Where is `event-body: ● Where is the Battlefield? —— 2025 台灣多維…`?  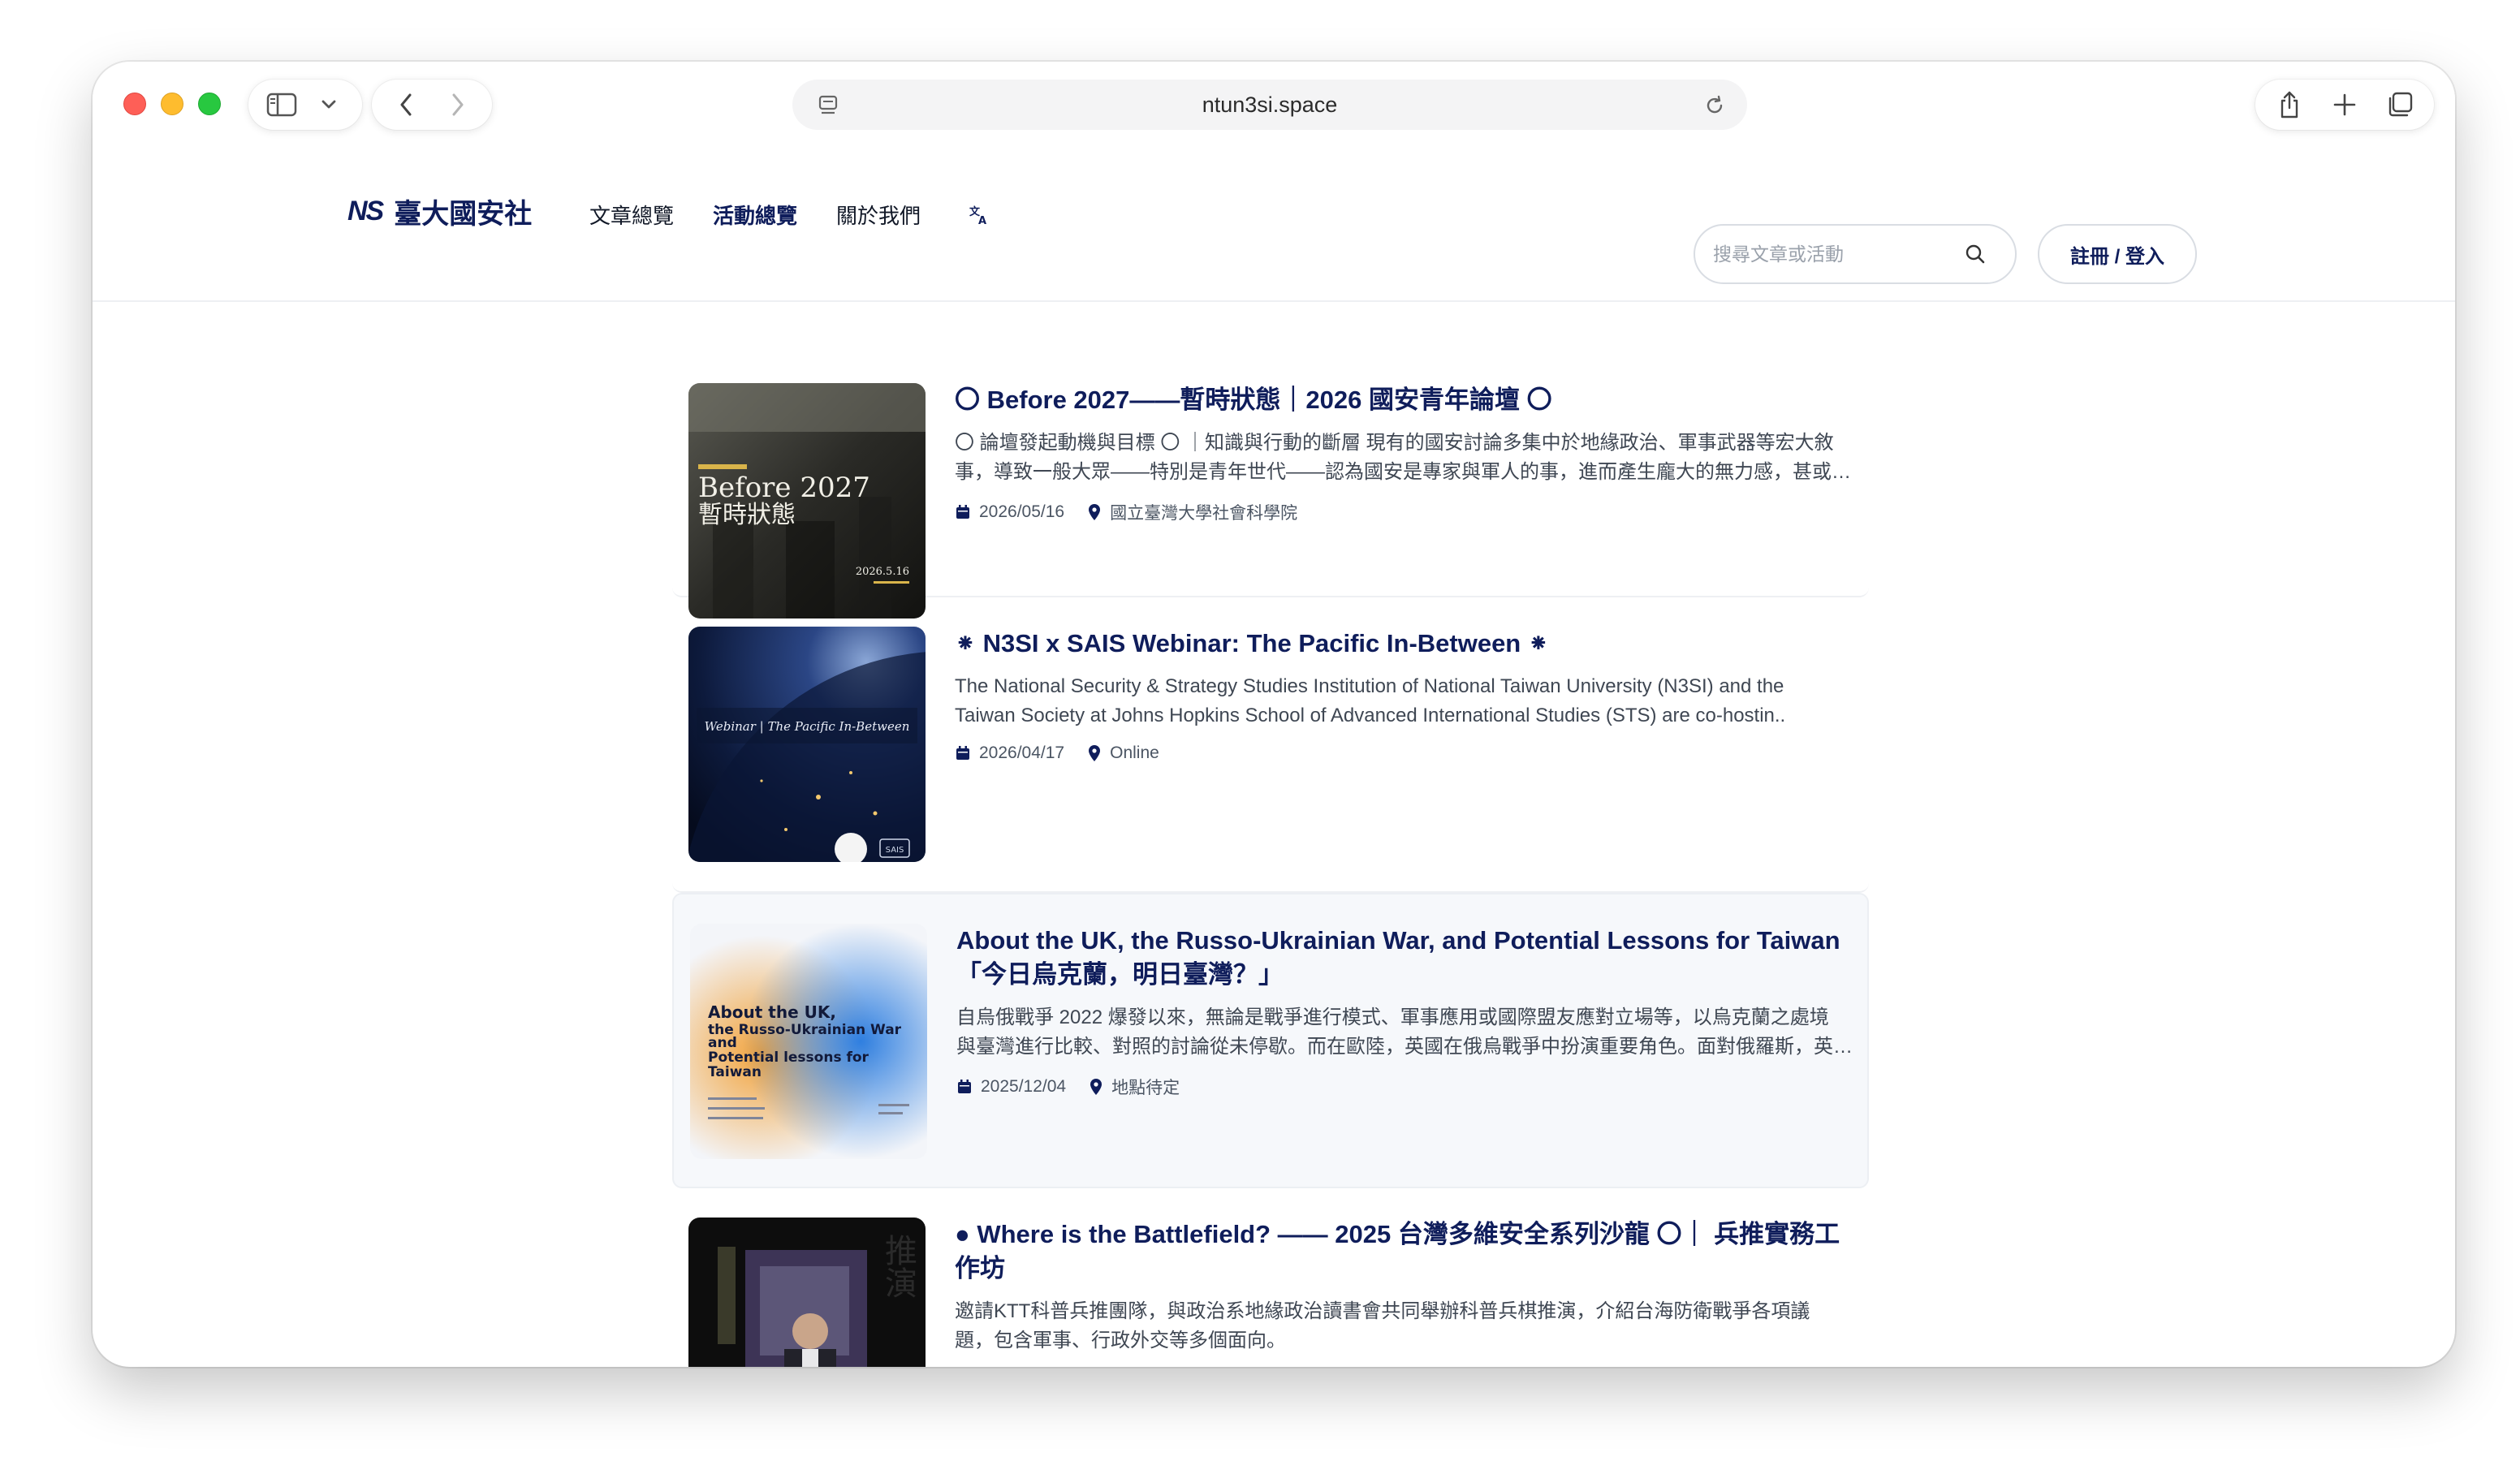
event-body: ● Where is the Battlefield? —— 2025 台灣多維… is located at coordinates (1404, 1286).